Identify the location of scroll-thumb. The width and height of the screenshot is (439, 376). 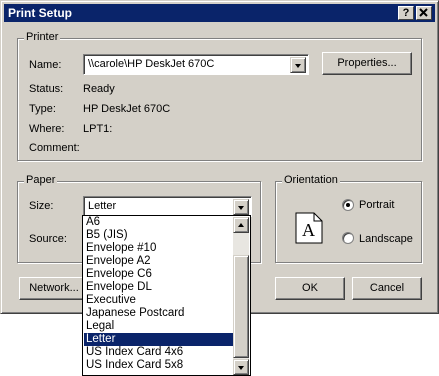
(241, 306).